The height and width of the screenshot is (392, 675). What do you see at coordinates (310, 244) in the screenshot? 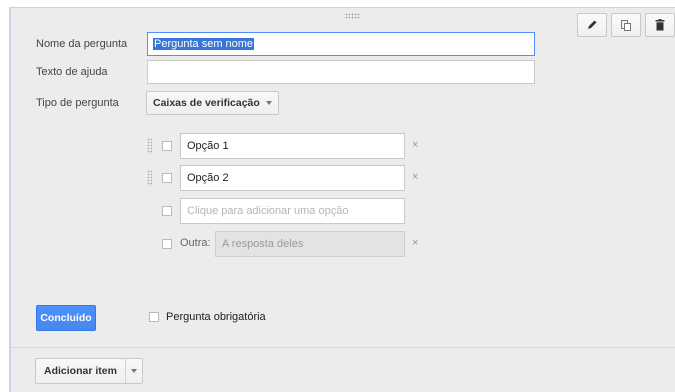
I see `other-answer-field: A resposta deles` at bounding box center [310, 244].